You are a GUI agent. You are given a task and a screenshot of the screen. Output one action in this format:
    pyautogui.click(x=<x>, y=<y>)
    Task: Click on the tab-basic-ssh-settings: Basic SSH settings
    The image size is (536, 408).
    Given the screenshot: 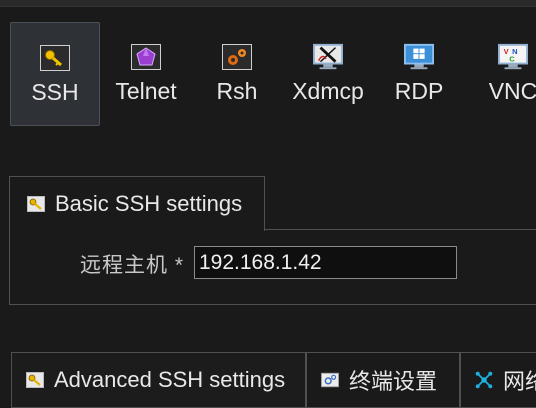 What is the action you would take?
    pyautogui.click(x=137, y=203)
    